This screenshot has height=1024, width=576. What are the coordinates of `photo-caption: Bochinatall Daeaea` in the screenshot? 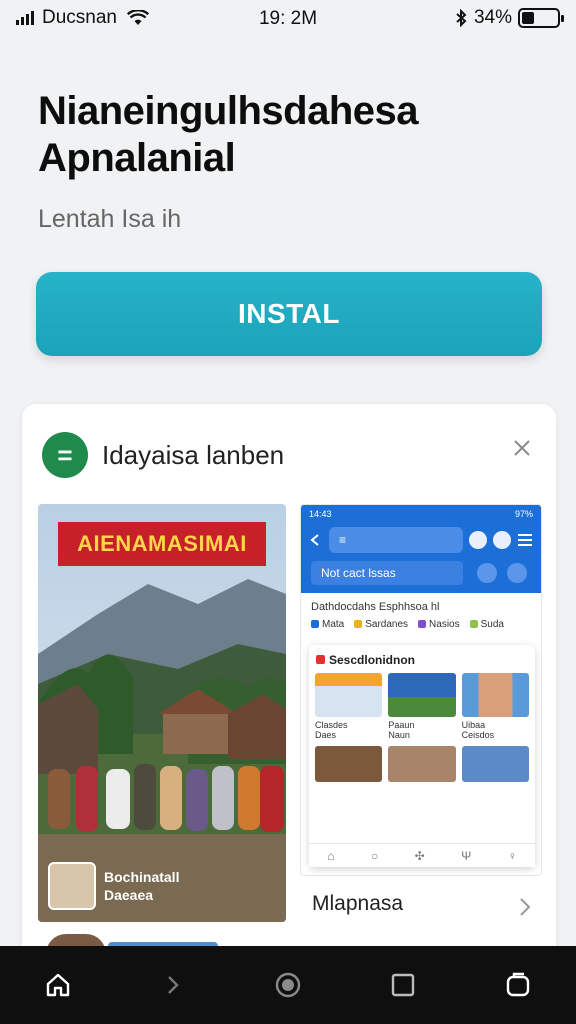 It's located at (113, 886).